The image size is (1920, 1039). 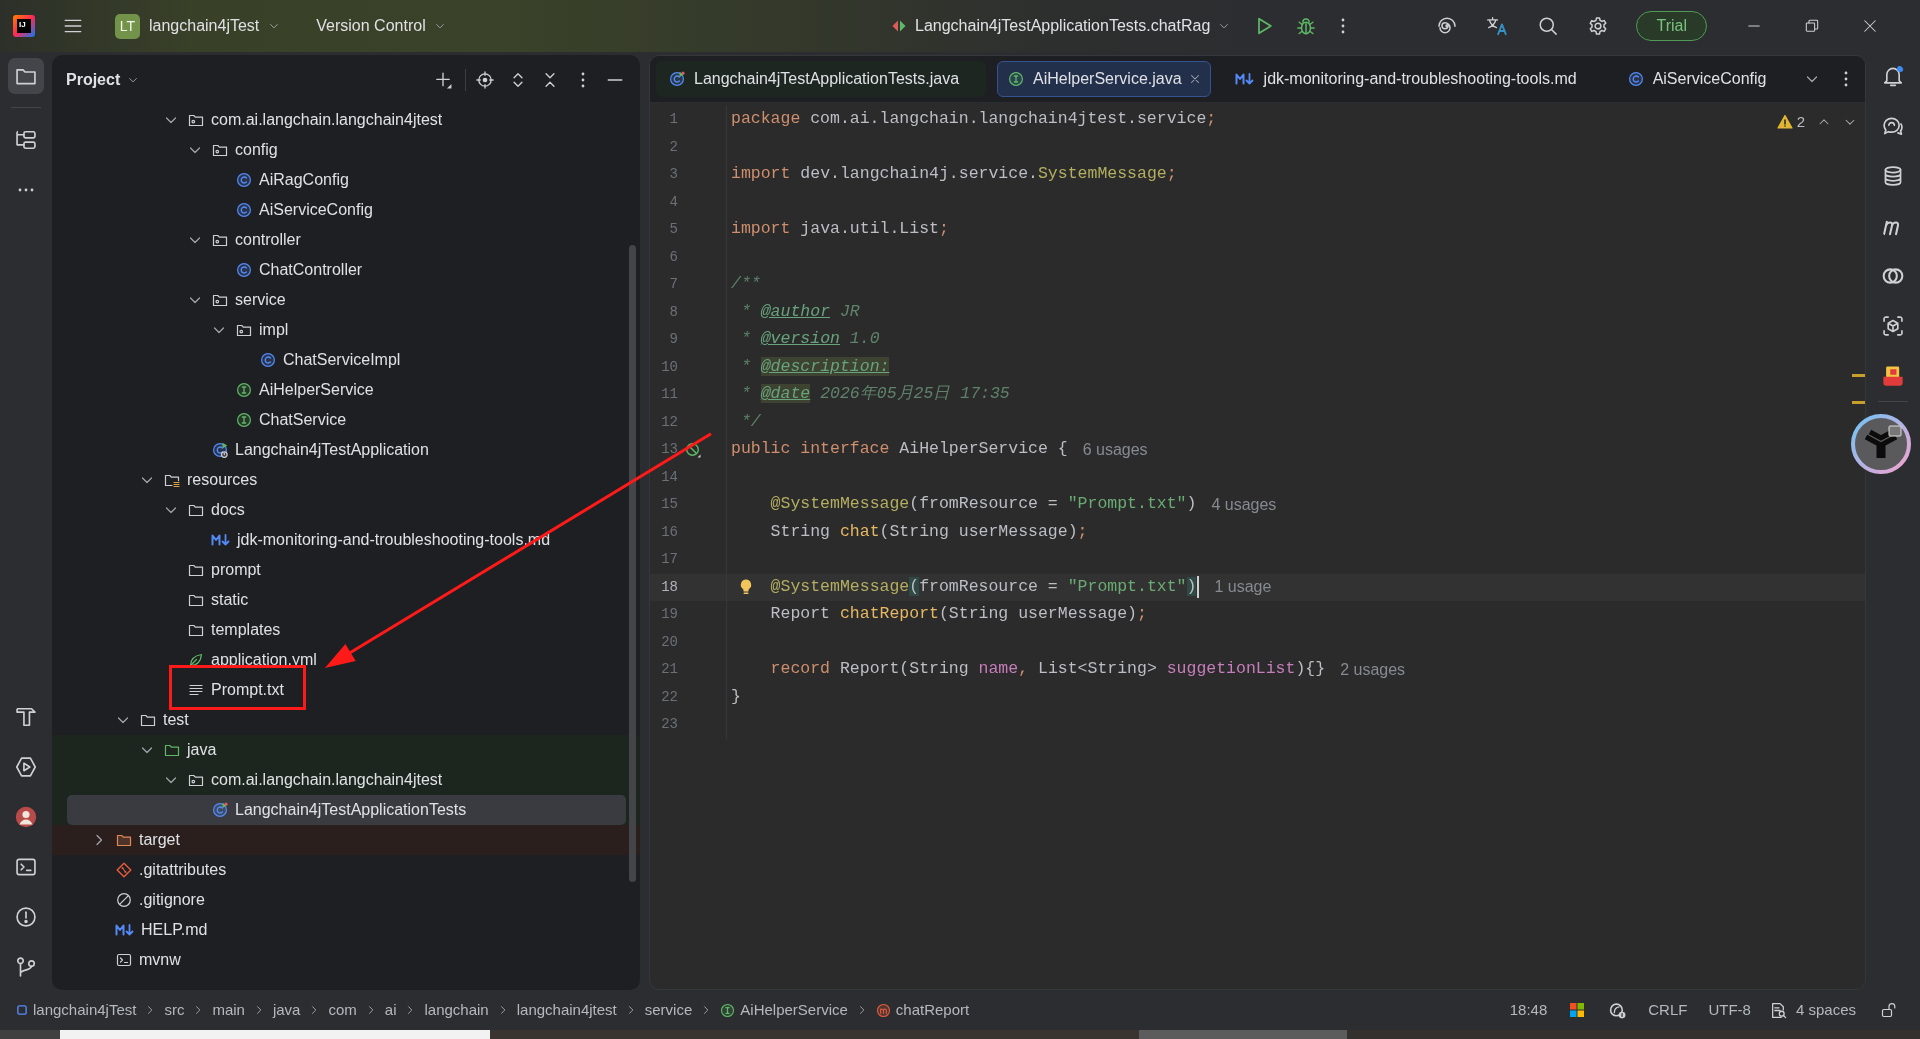 I want to click on breadcrumb-item: ai, so click(x=390, y=1010).